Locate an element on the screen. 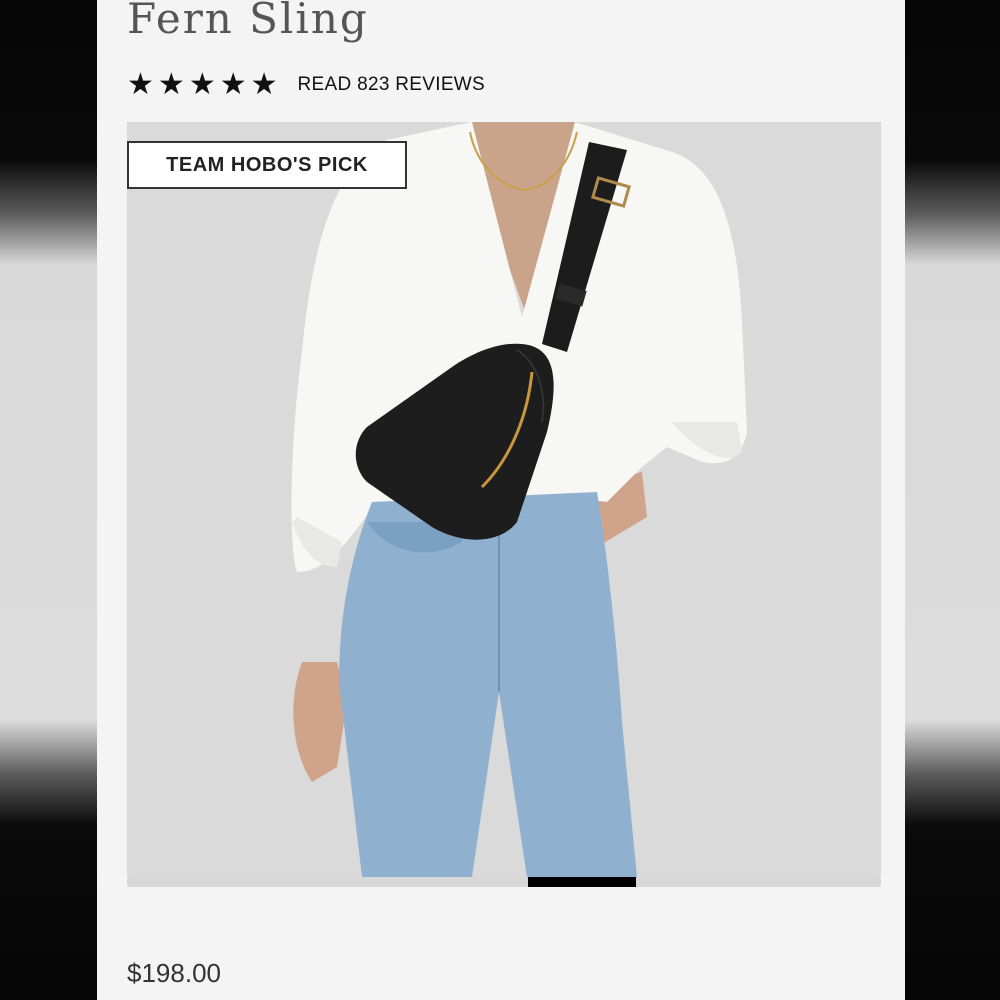  rating-row: ★ ★ ★ ★ ★ READ 823 REVIEWS is located at coordinates (306, 85).